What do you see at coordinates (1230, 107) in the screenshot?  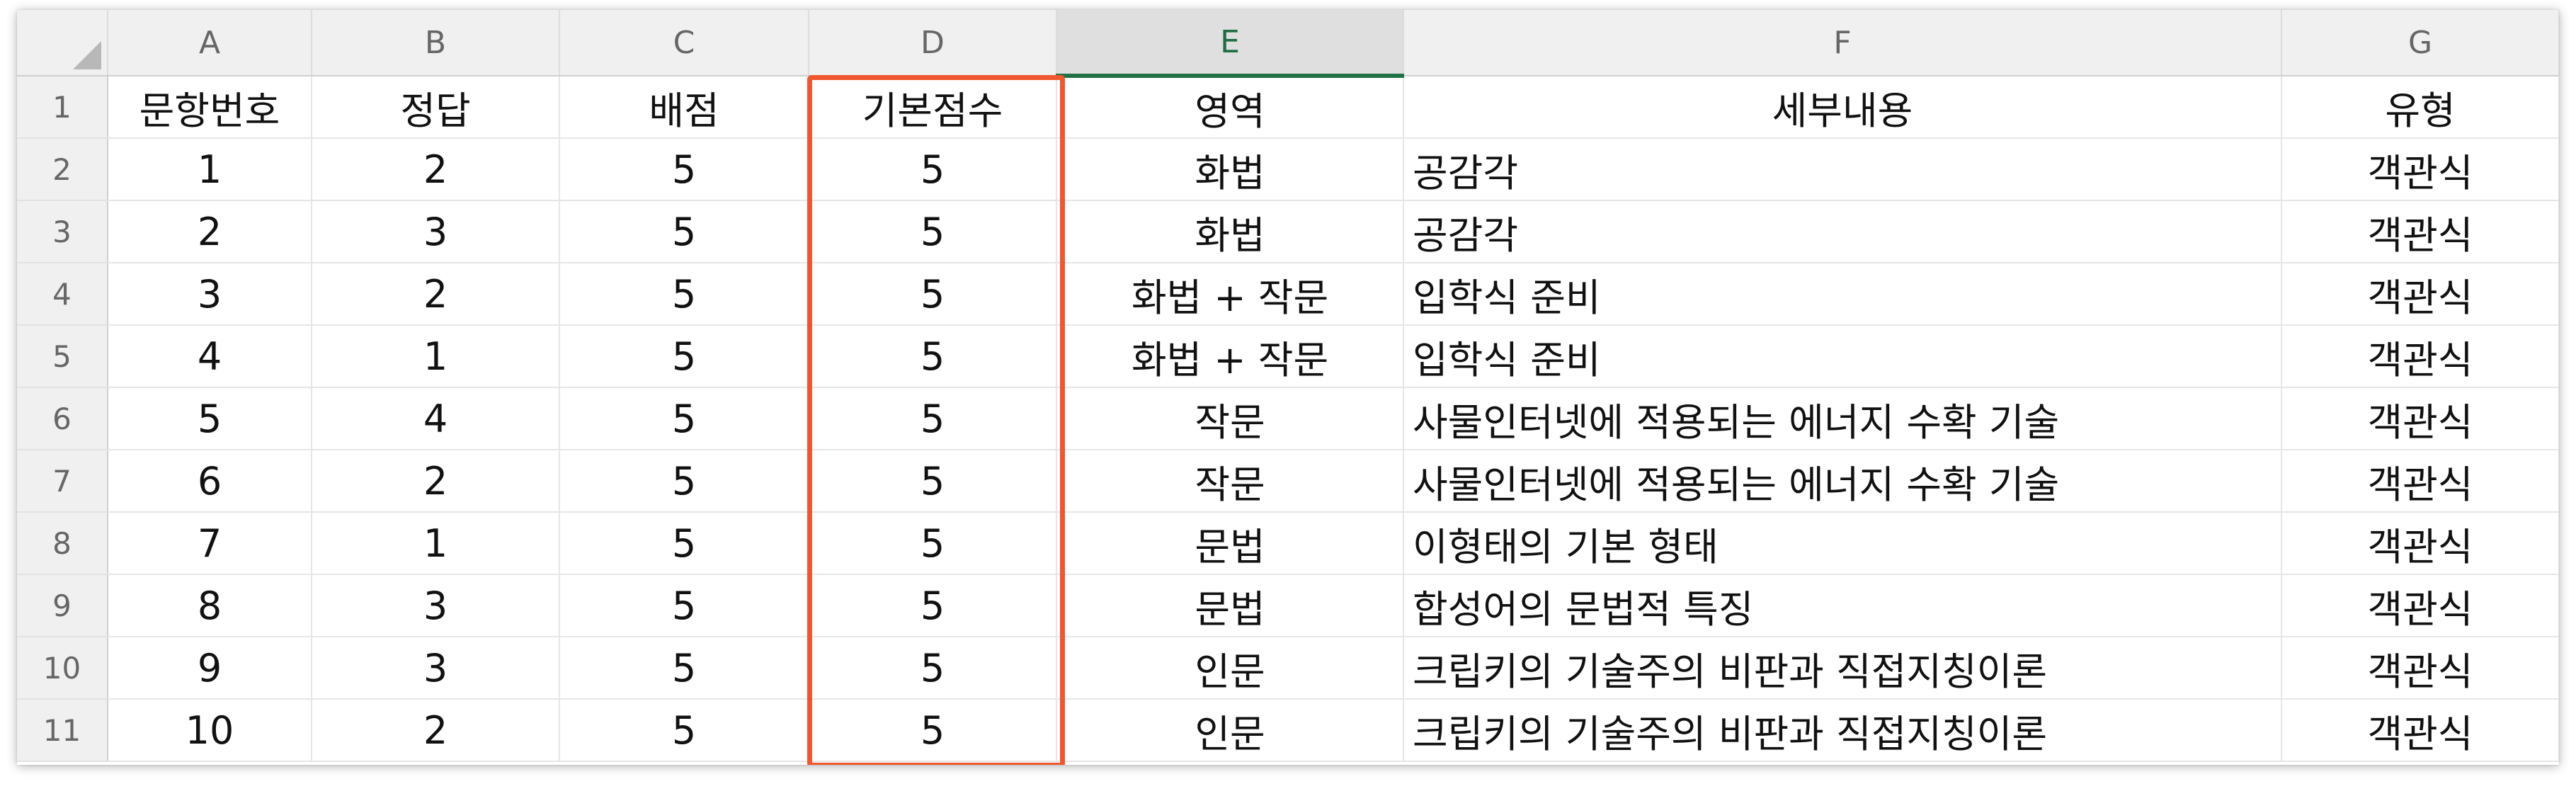 I see `header-cell-area: 영역` at bounding box center [1230, 107].